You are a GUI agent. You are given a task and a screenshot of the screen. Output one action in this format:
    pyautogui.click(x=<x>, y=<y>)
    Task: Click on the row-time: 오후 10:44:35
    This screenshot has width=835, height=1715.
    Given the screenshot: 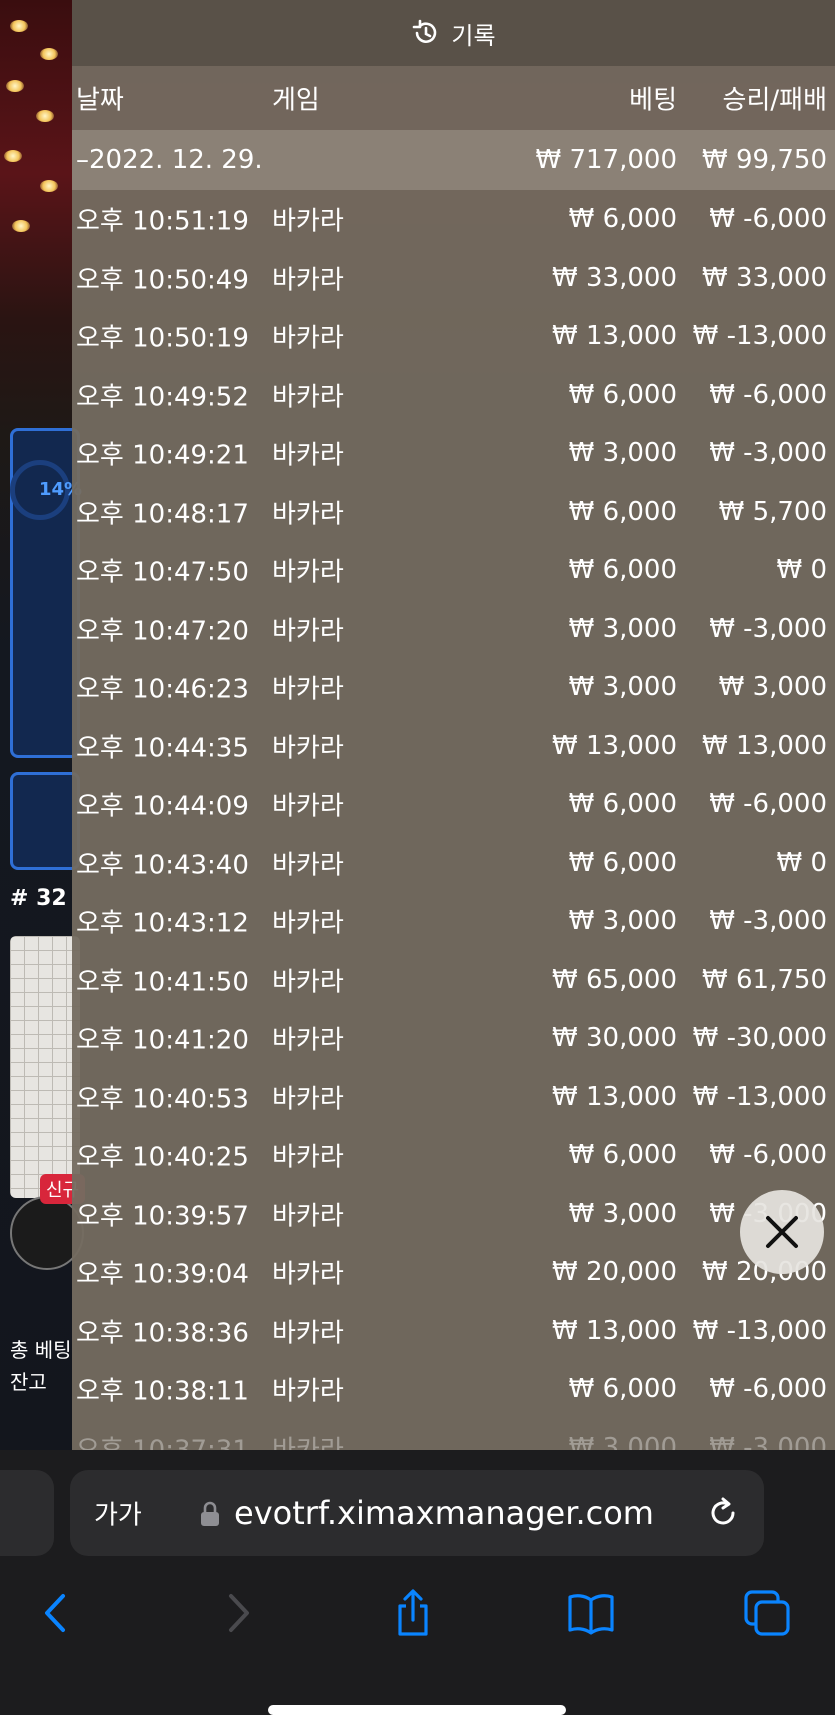 What is the action you would take?
    pyautogui.click(x=162, y=748)
    